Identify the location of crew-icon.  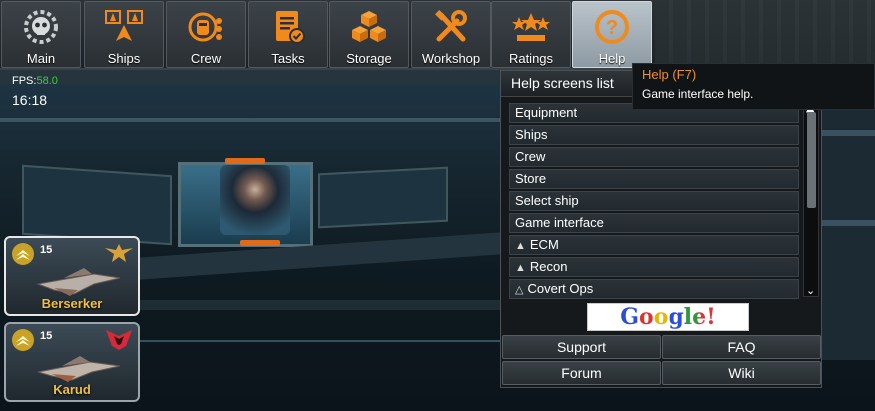
(206, 27).